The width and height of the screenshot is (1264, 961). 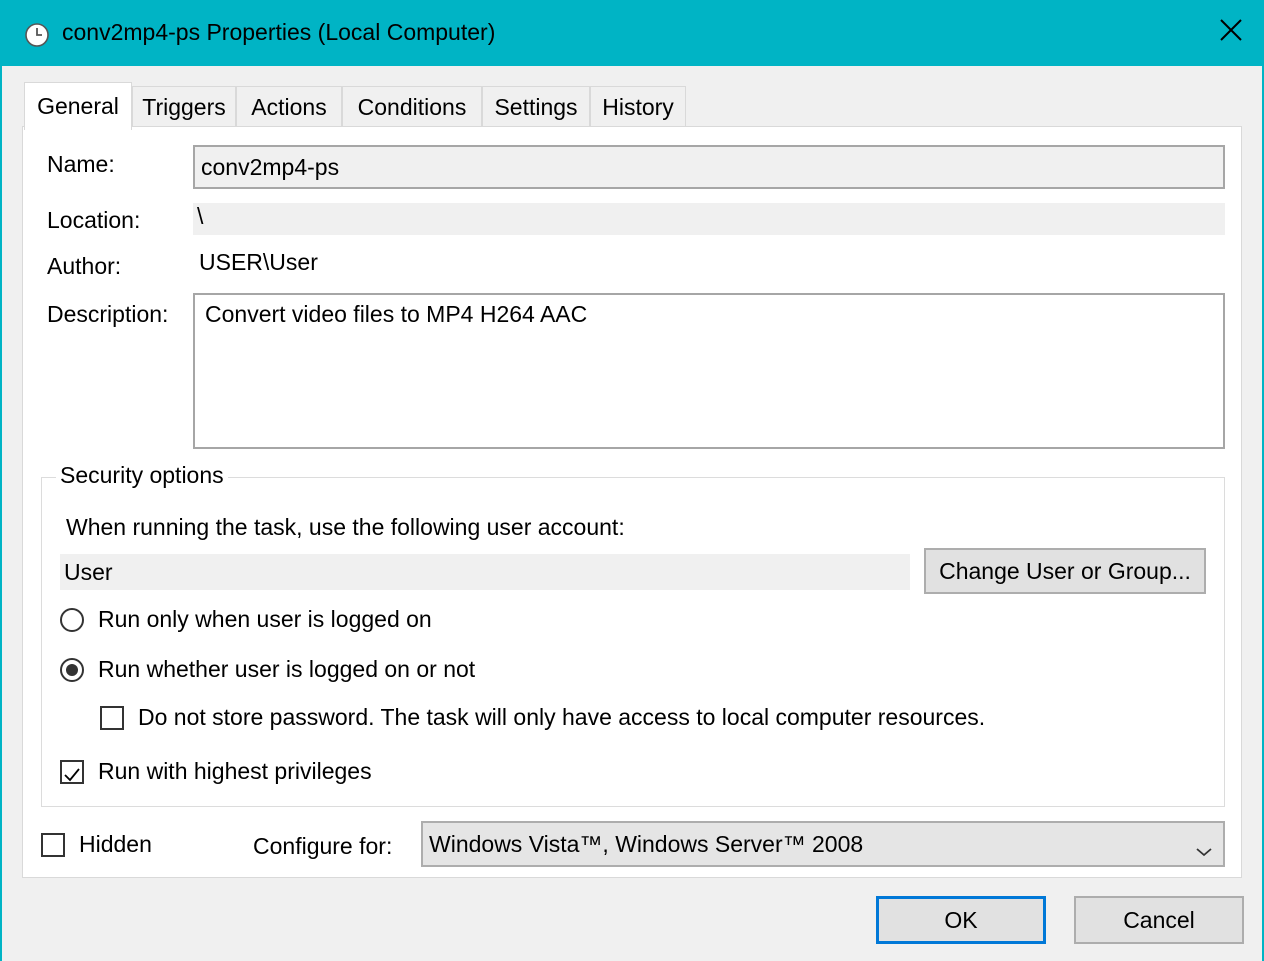 I want to click on chevron-down-icon, so click(x=1204, y=850).